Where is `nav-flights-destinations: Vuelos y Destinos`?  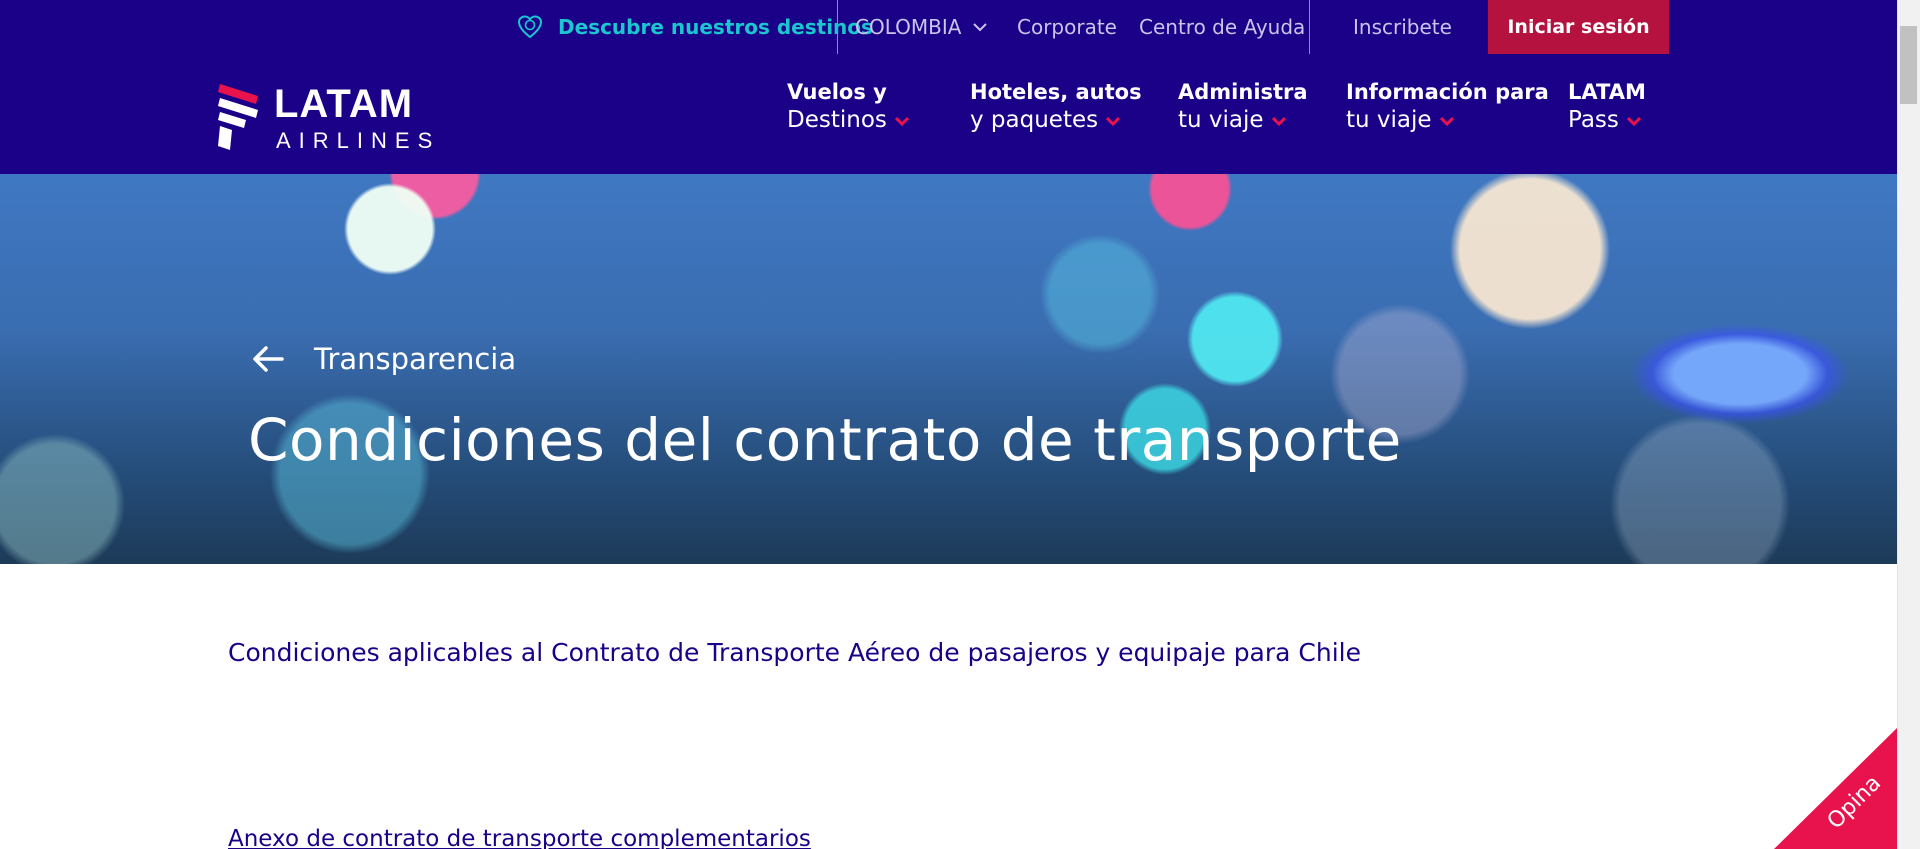 nav-flights-destinations: Vuelos y Destinos is located at coordinates (848, 106).